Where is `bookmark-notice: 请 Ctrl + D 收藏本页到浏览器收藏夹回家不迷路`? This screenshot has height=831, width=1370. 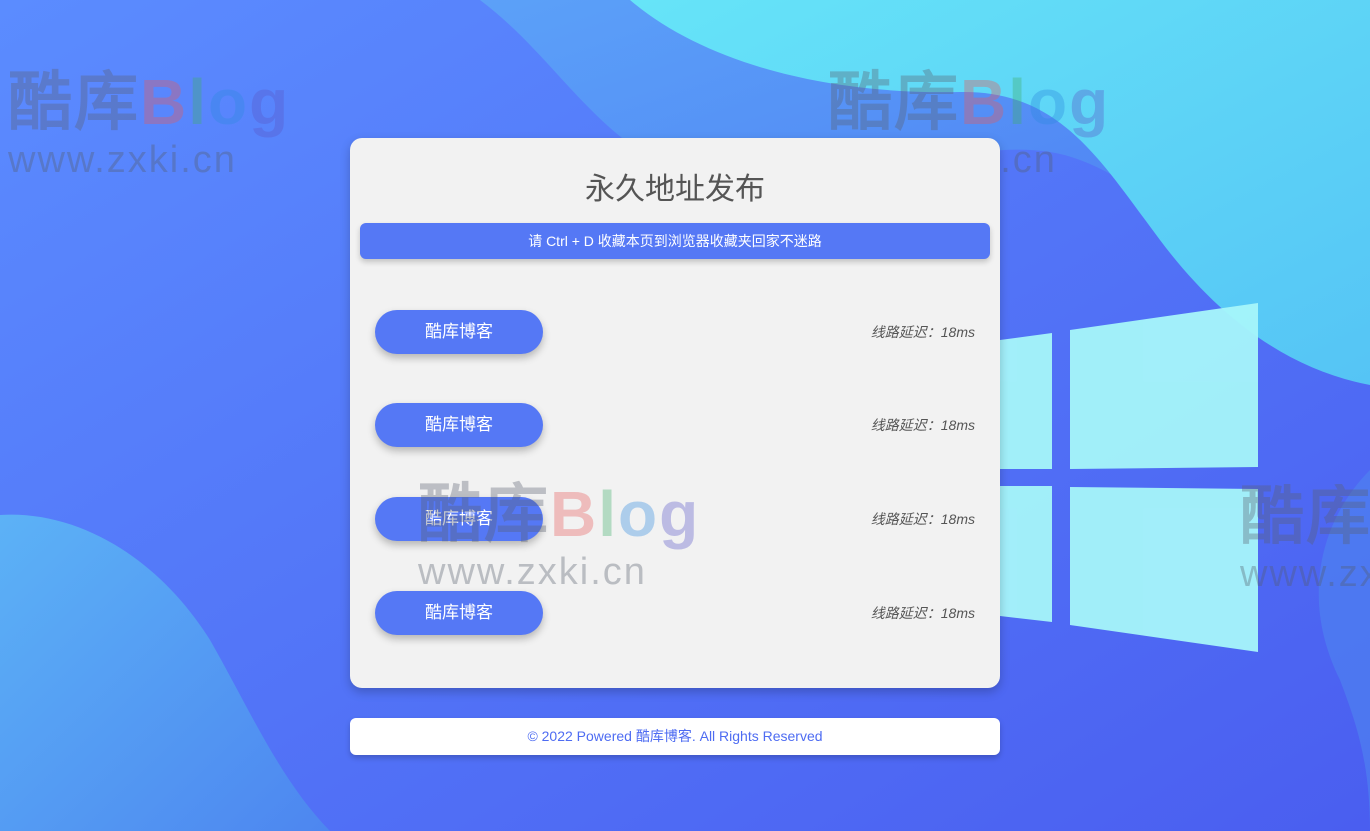 bookmark-notice: 请 Ctrl + D 收藏本页到浏览器收藏夹回家不迷路 is located at coordinates (675, 241).